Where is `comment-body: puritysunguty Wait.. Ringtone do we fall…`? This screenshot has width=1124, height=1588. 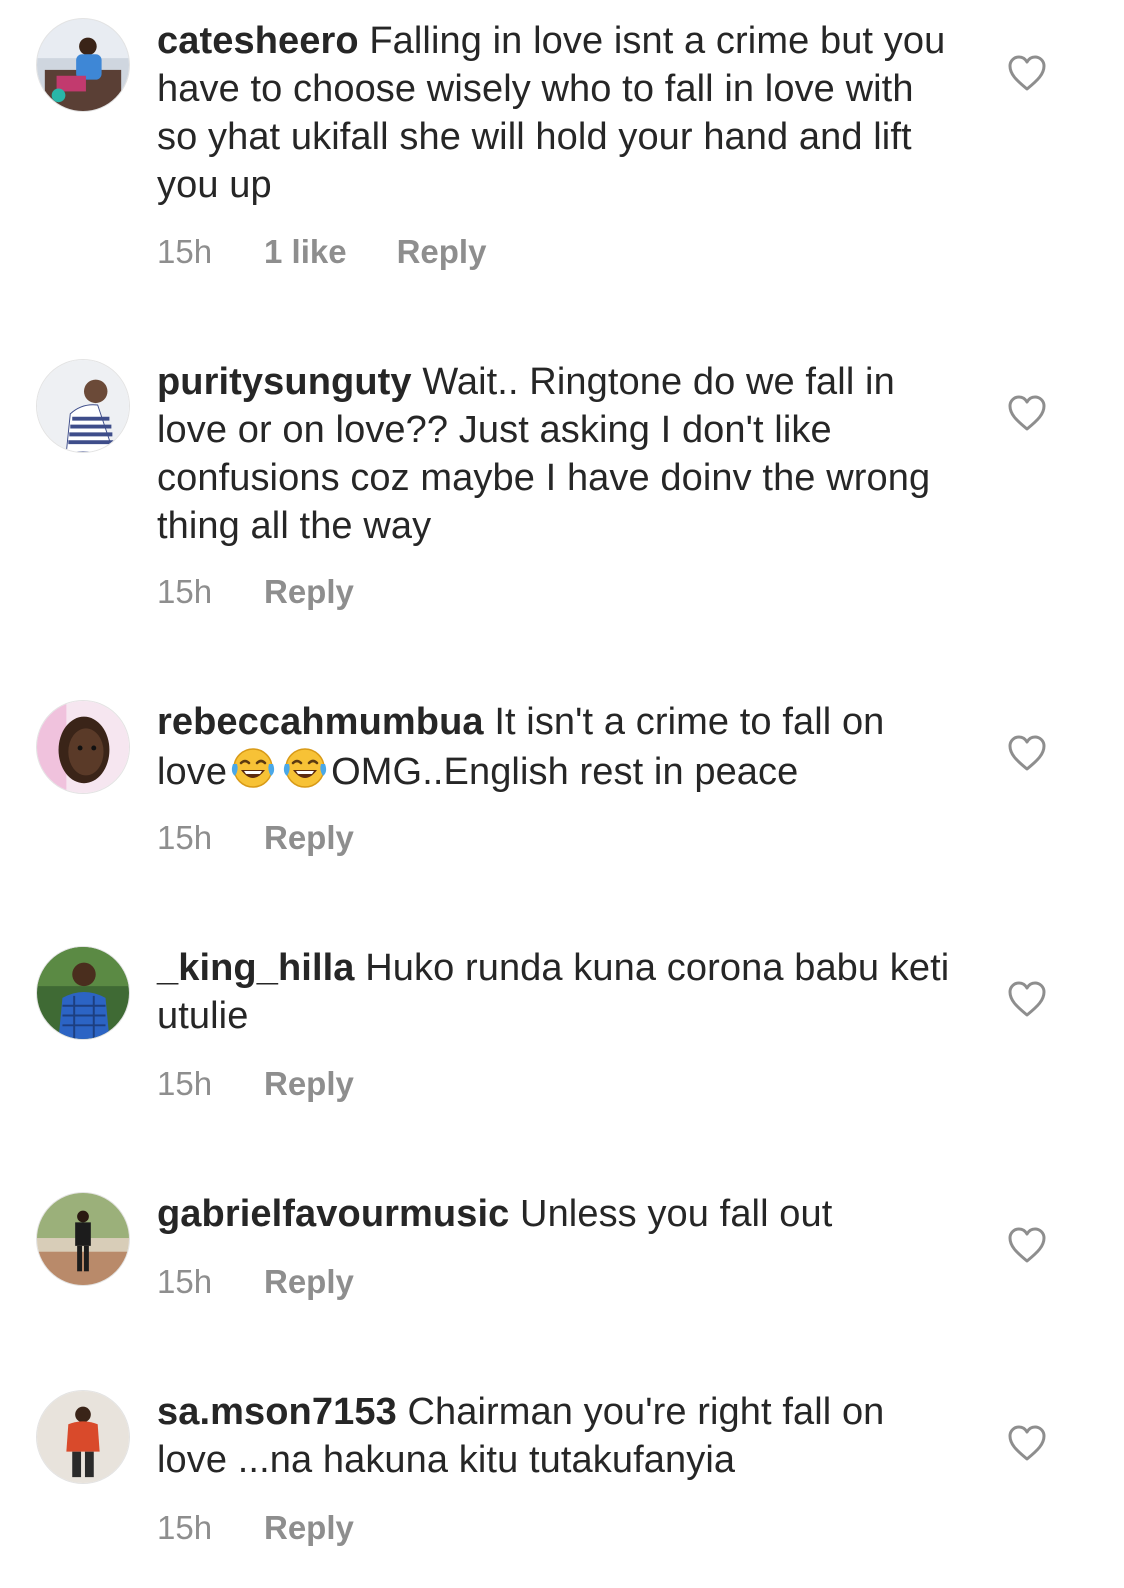
comment-body: puritysunguty Wait.. Ringtone do we fall… is located at coordinates (557, 454).